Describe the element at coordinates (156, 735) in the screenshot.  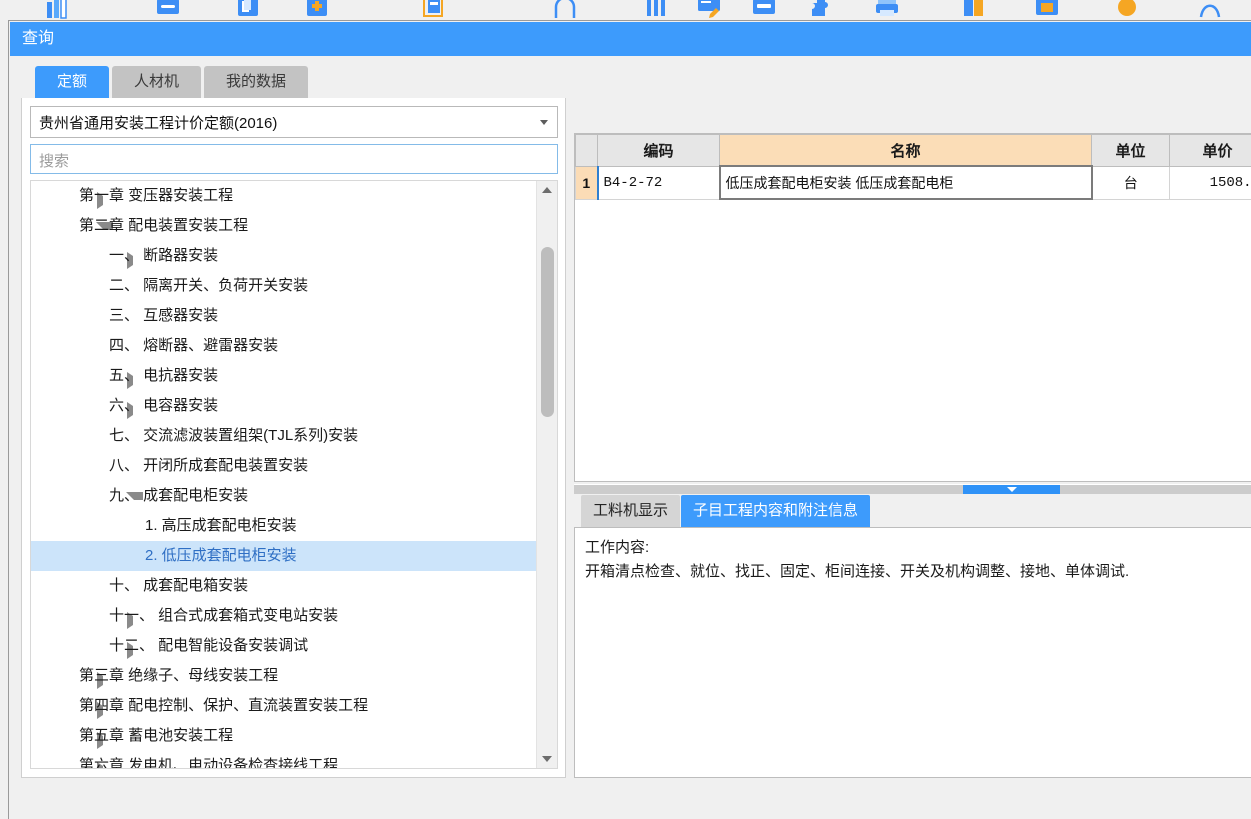
I see `tree-item-label: 第五章 蓄电池安装工程` at that location.